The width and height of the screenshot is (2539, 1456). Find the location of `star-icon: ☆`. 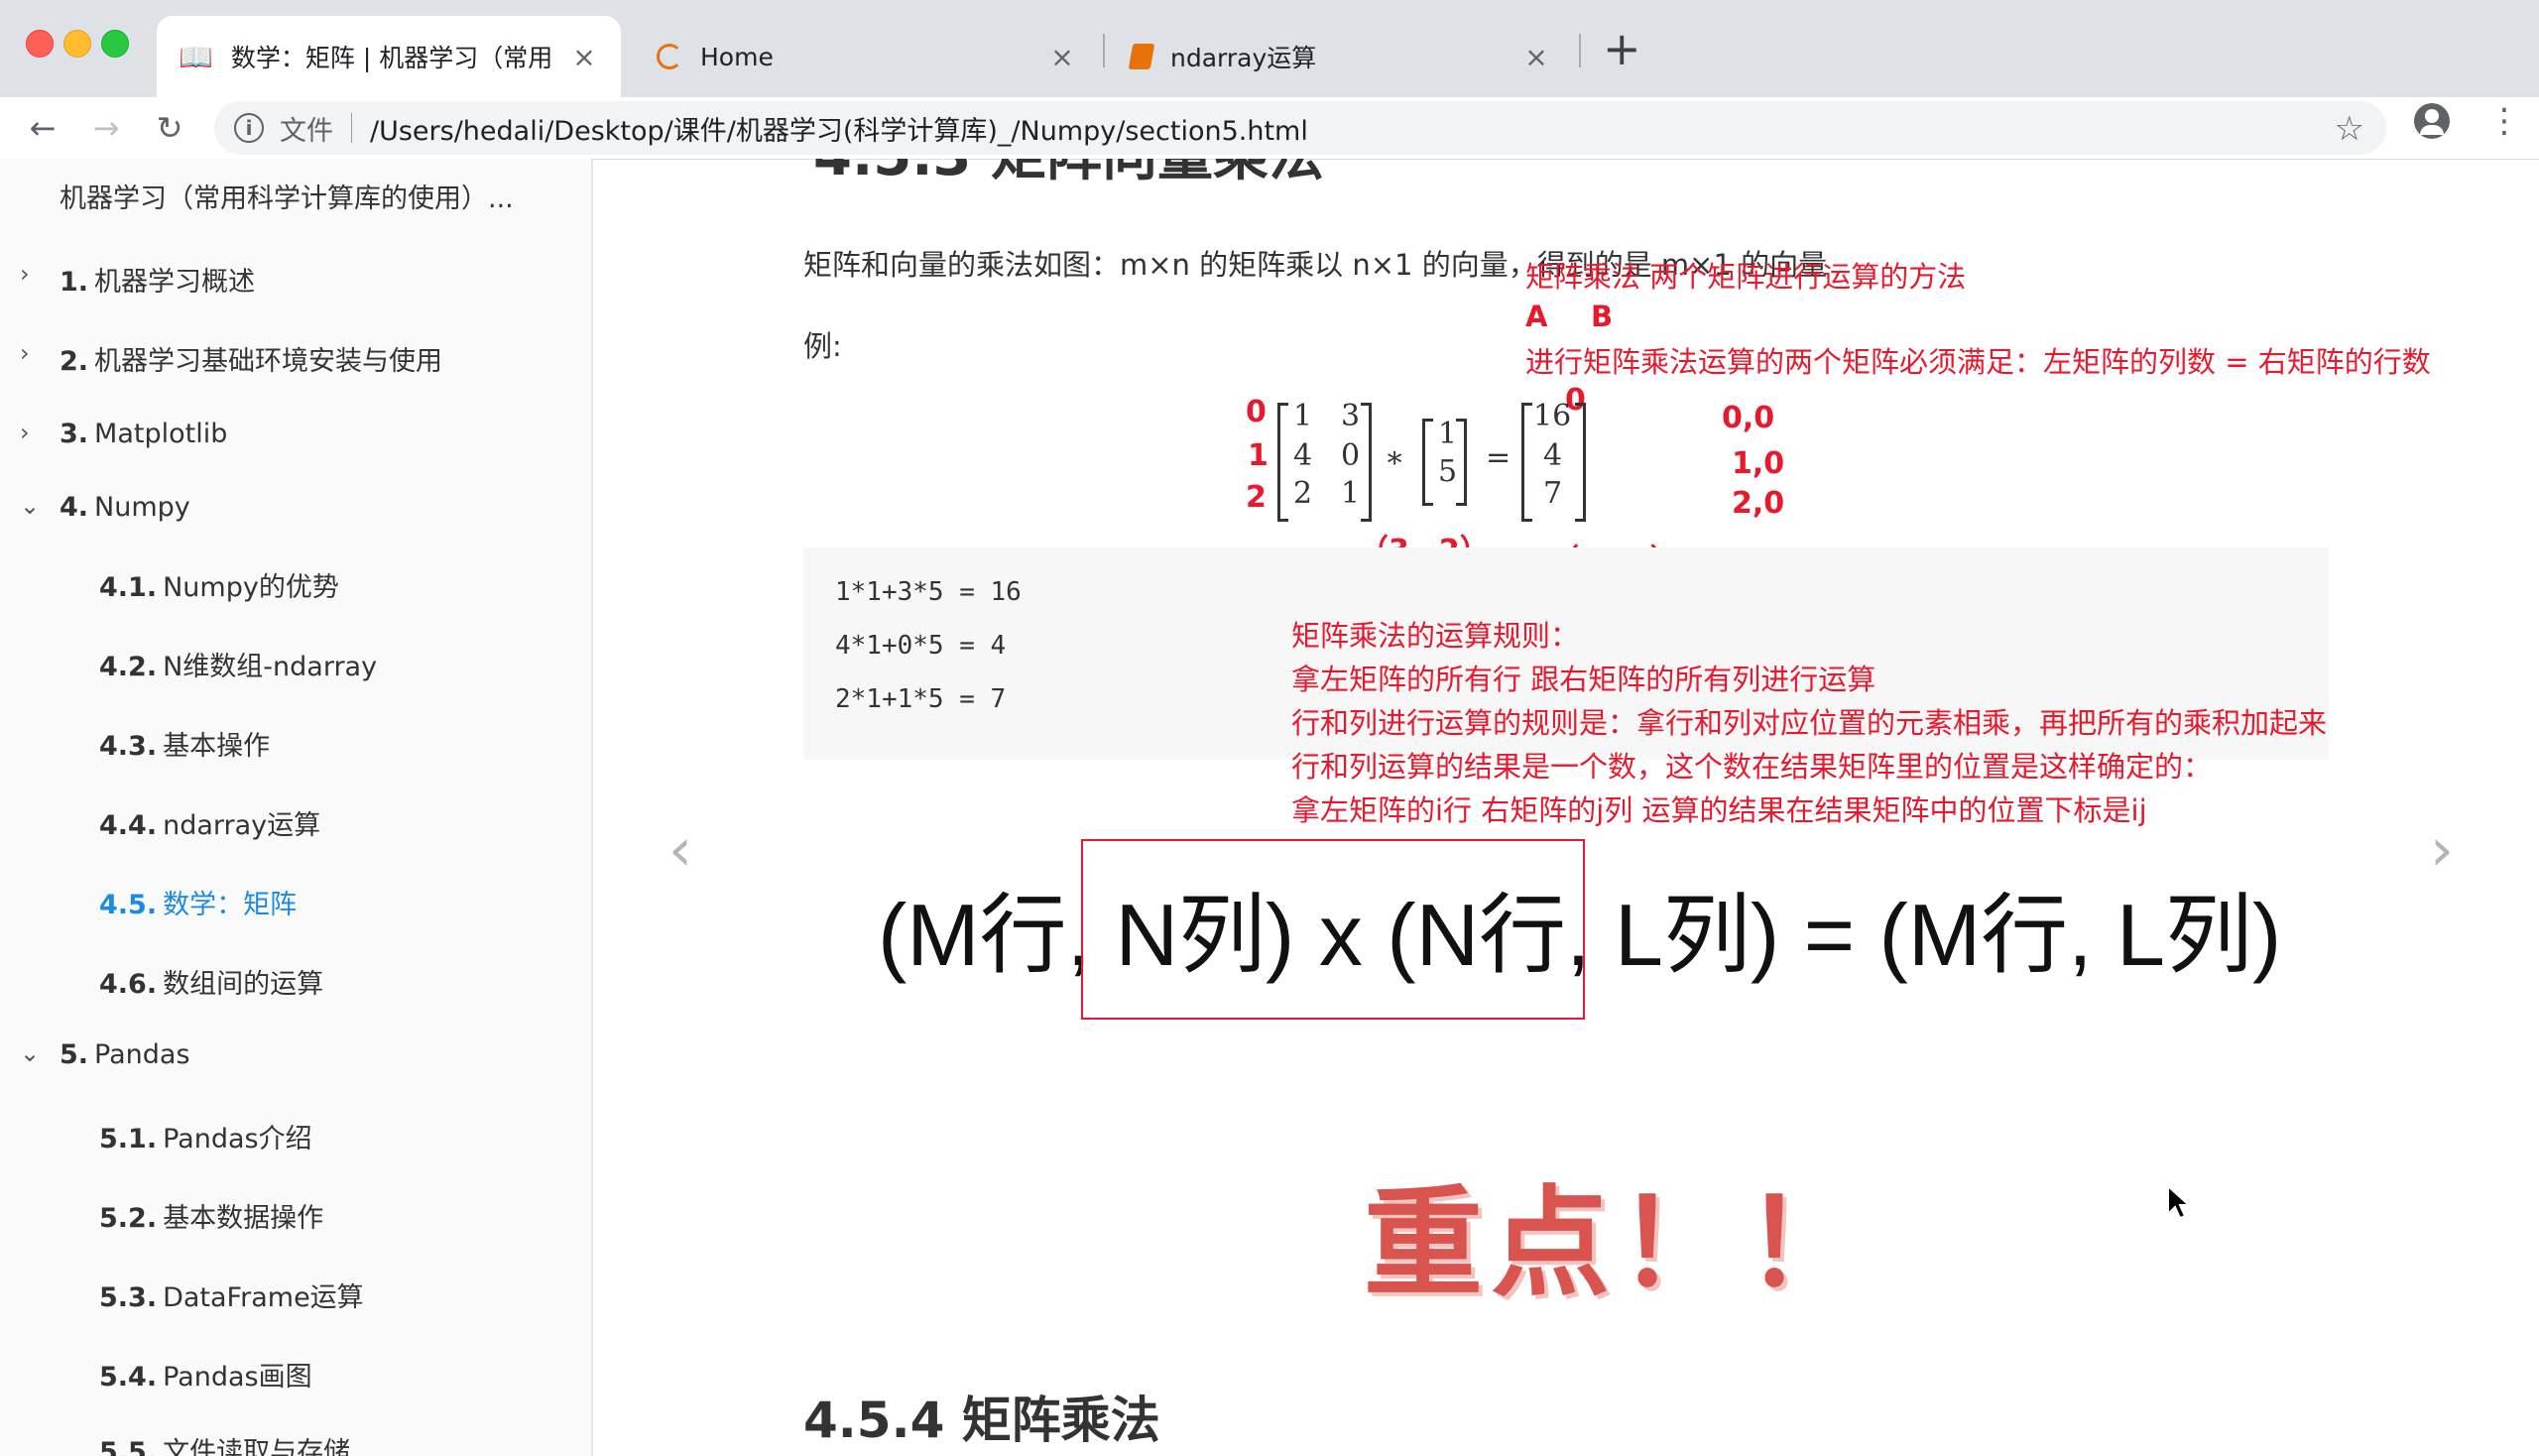

star-icon: ☆ is located at coordinates (2350, 129).